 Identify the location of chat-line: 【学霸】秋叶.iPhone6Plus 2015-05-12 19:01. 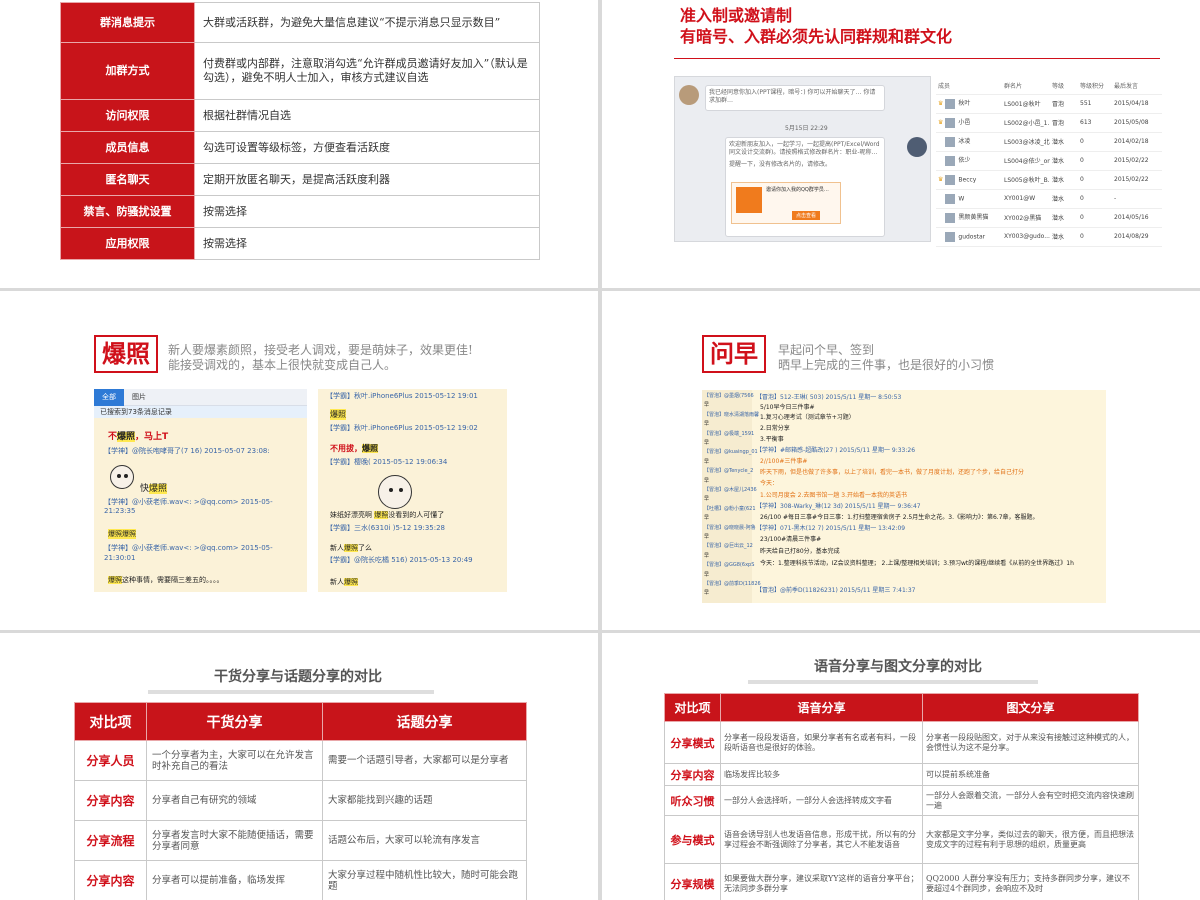
(402, 396).